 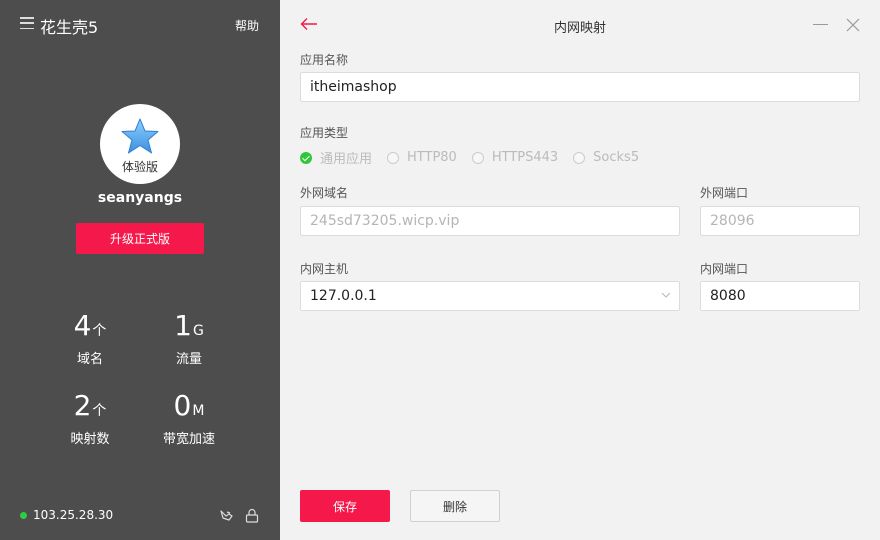 What do you see at coordinates (853, 25) in the screenshot?
I see `close-icon` at bounding box center [853, 25].